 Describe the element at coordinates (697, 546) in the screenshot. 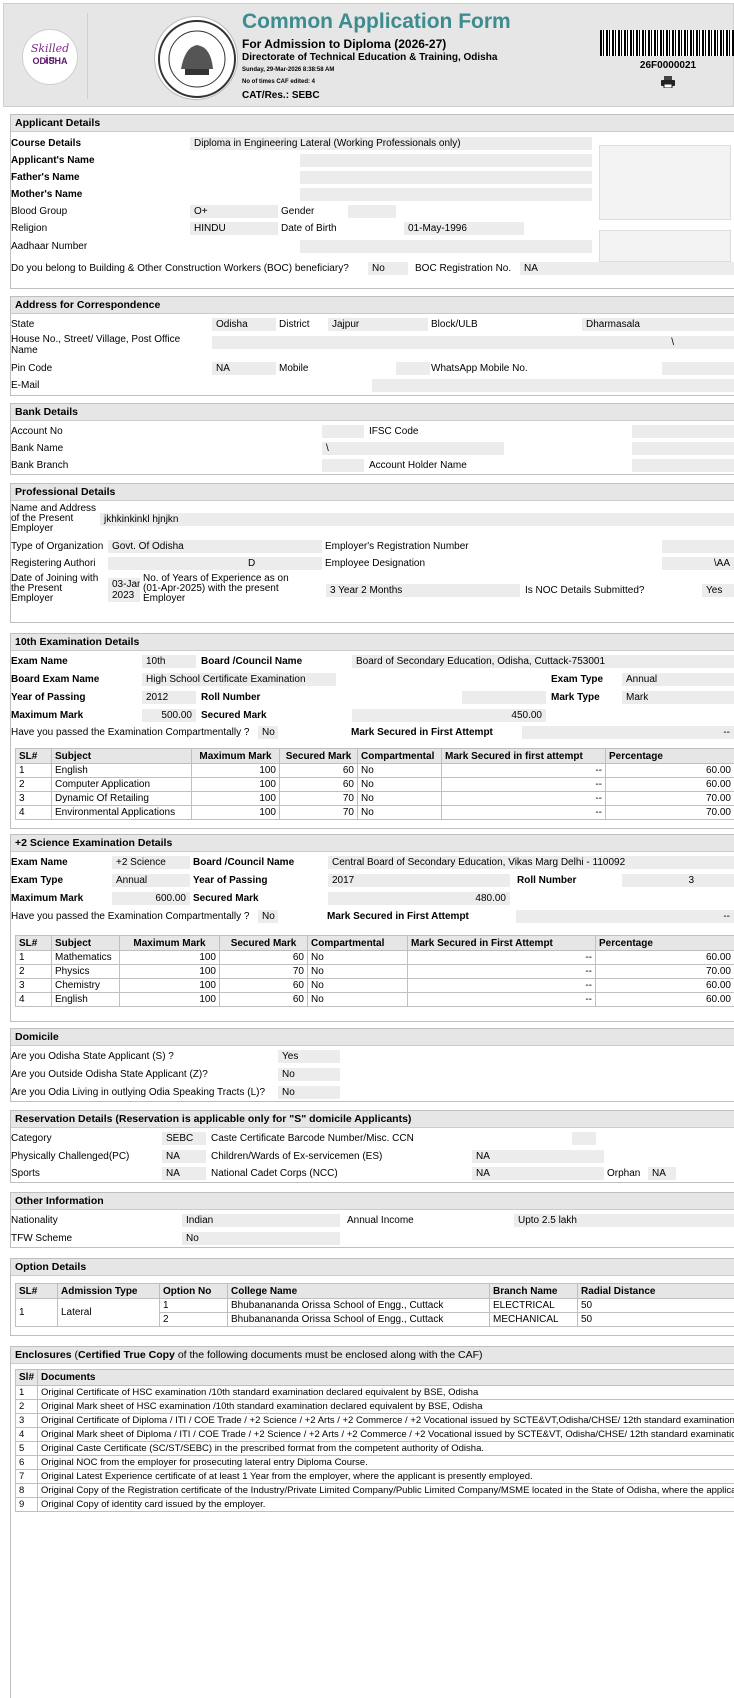

I see `employer-reg-value` at that location.